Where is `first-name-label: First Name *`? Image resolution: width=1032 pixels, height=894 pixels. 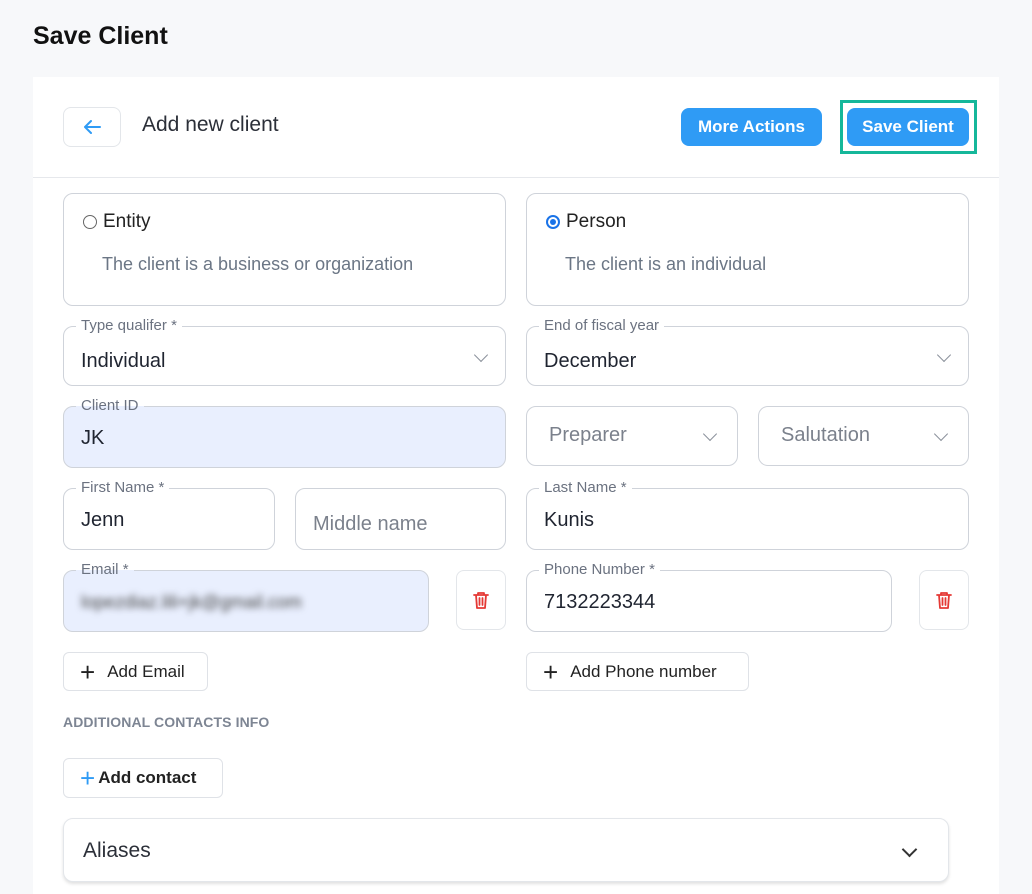
first-name-label: First Name * is located at coordinates (123, 488).